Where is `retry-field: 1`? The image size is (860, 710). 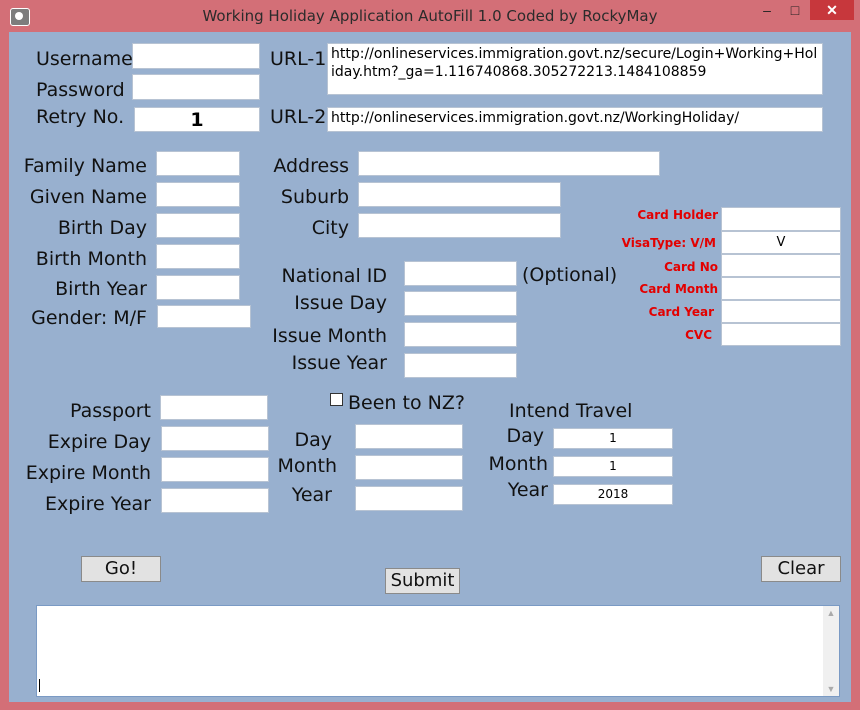 retry-field: 1 is located at coordinates (197, 119).